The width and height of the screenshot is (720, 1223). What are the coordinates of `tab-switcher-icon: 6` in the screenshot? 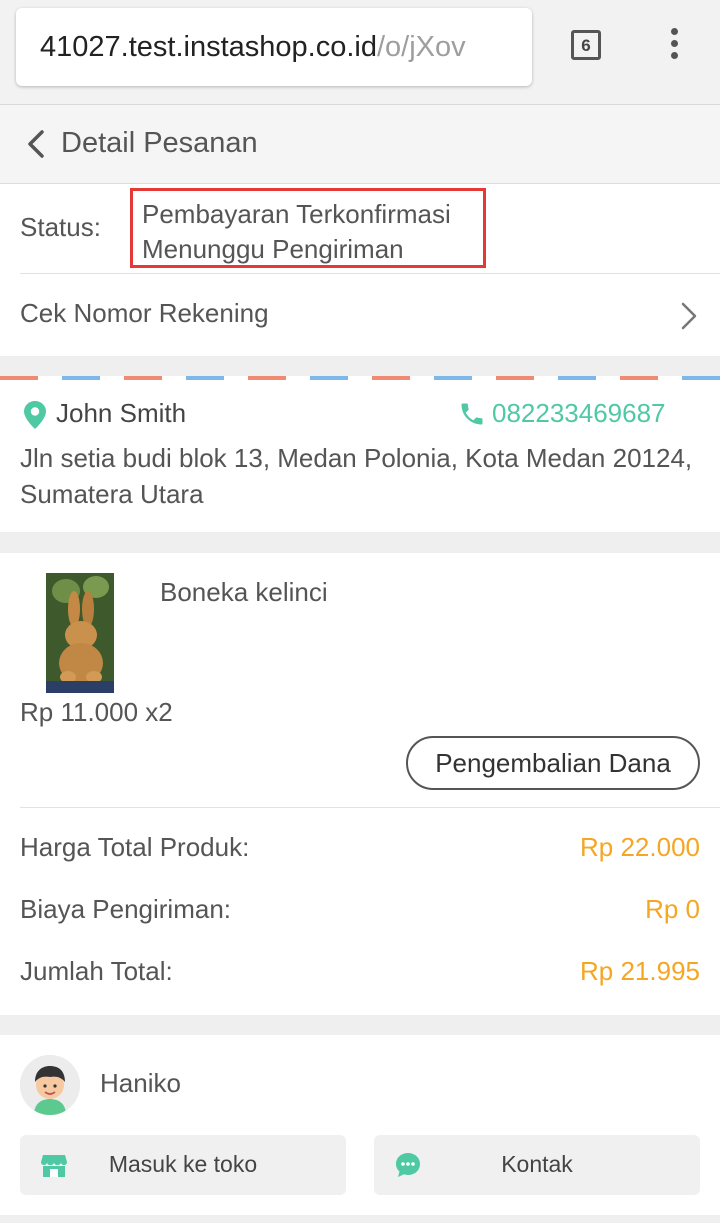 It's located at (586, 45).